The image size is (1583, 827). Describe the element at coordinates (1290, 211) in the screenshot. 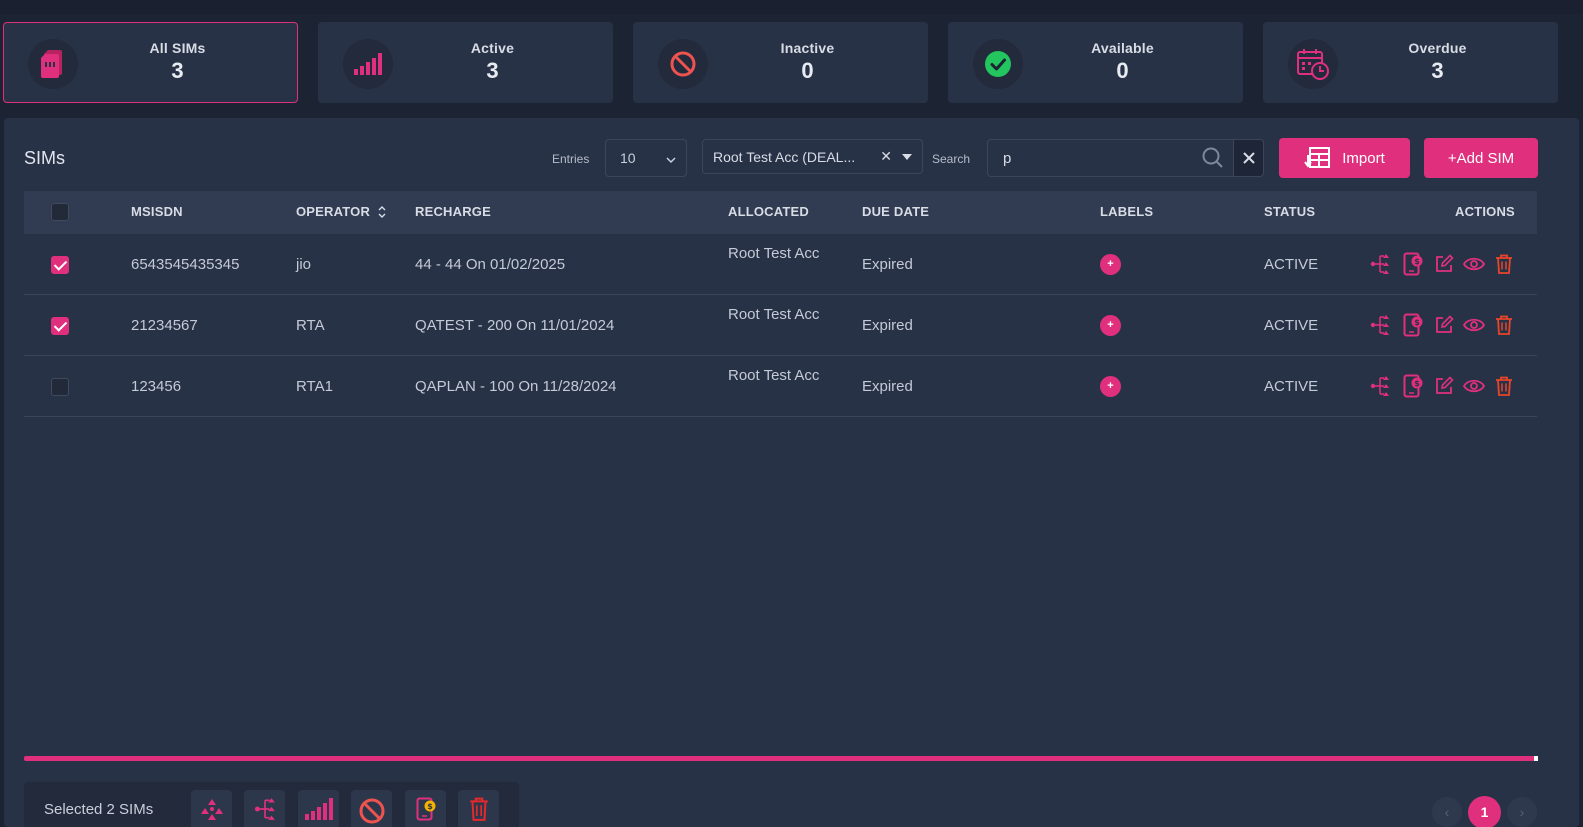

I see `column-status: STATUS` at that location.